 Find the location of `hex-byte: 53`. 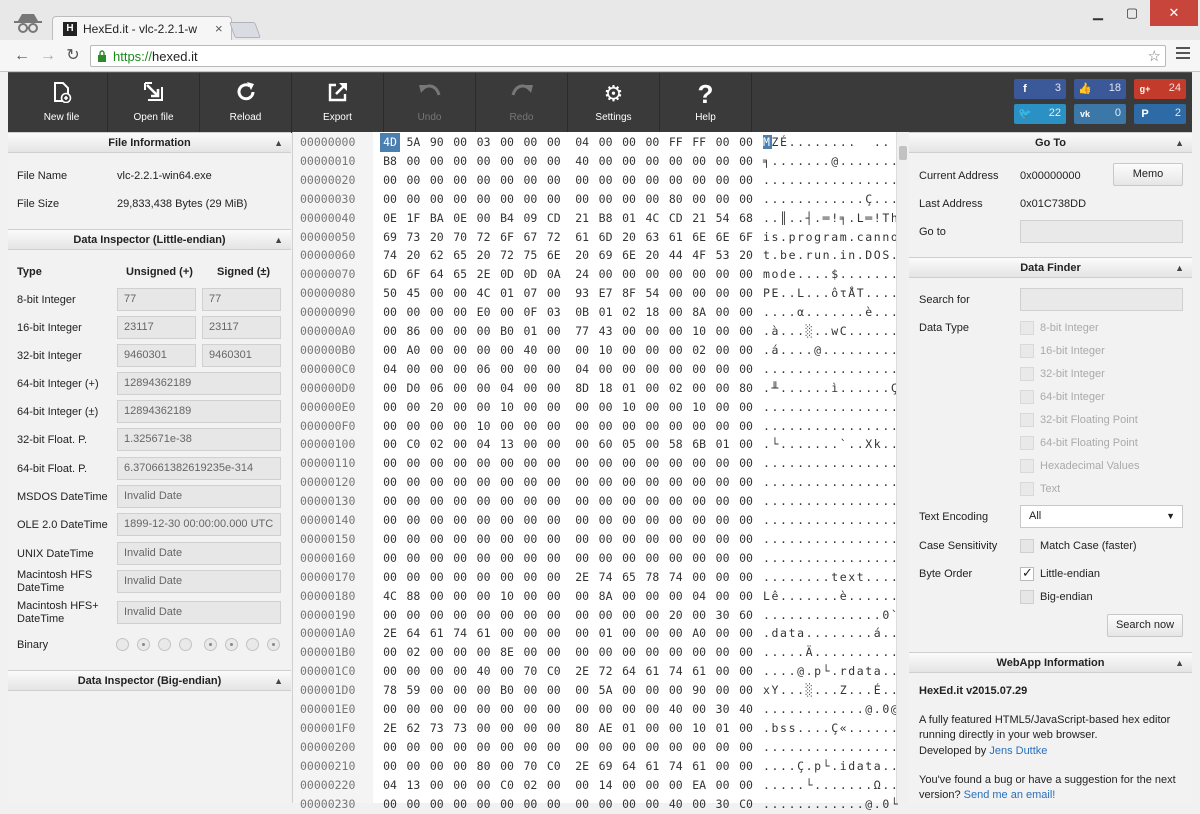

hex-byte: 53 is located at coordinates (723, 255).